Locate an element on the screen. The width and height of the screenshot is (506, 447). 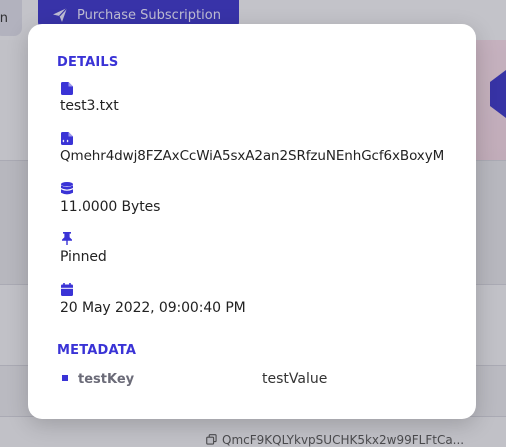
pin-icon is located at coordinates (67, 238).